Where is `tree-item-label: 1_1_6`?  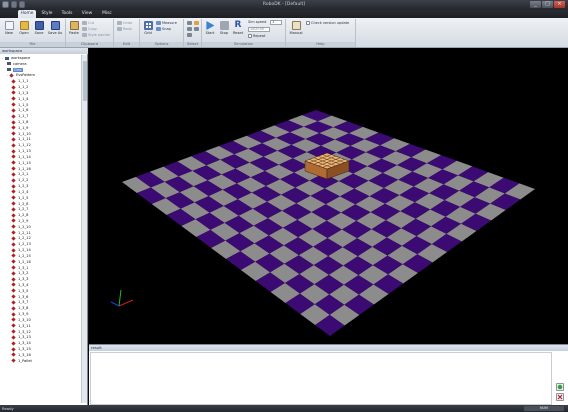 tree-item-label: 1_1_6 is located at coordinates (23, 110).